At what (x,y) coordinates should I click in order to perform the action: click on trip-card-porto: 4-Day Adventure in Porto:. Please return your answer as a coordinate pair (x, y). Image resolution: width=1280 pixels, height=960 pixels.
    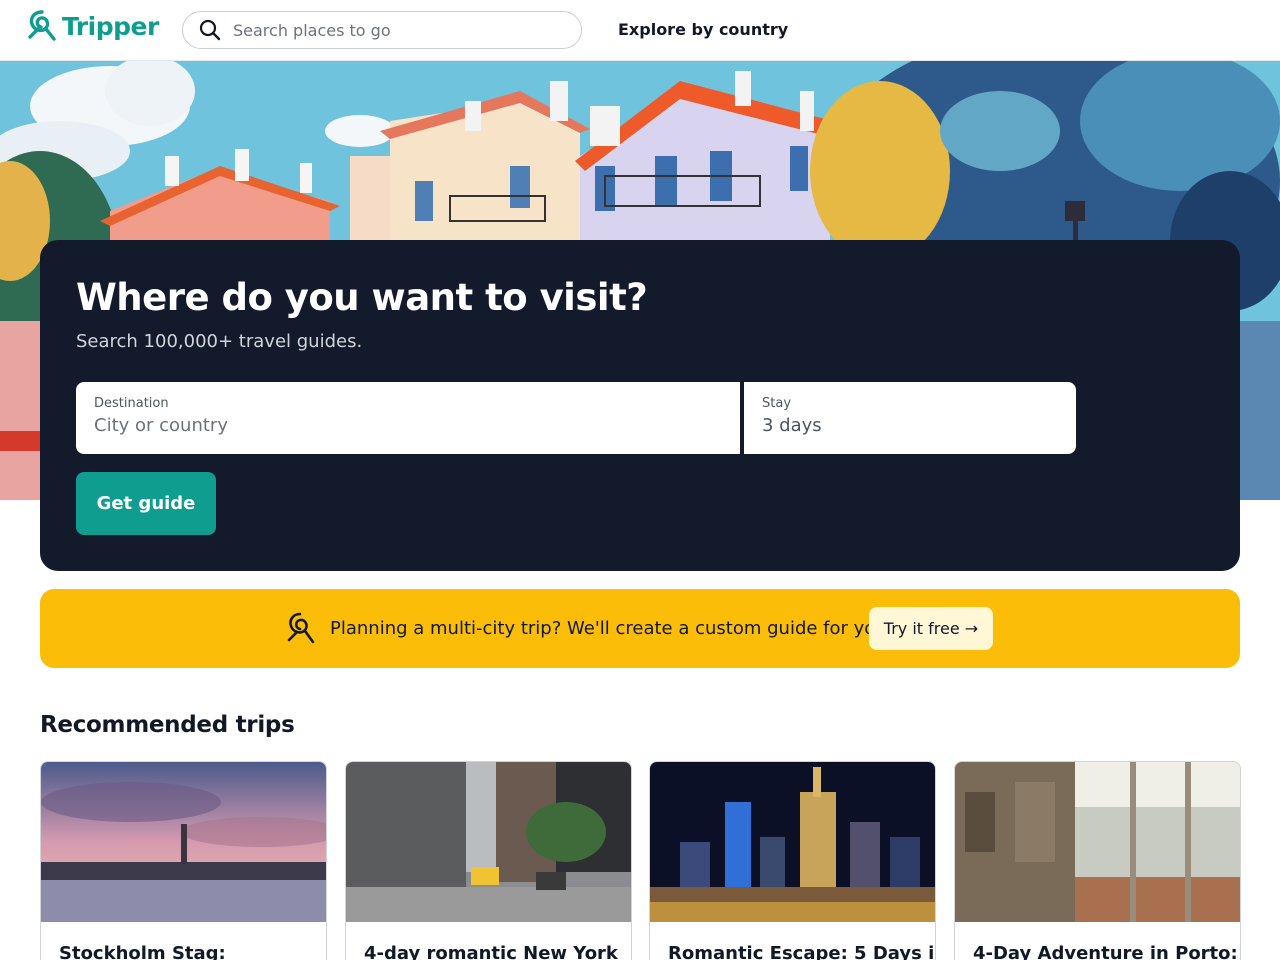
    Looking at the image, I should click on (1097, 860).